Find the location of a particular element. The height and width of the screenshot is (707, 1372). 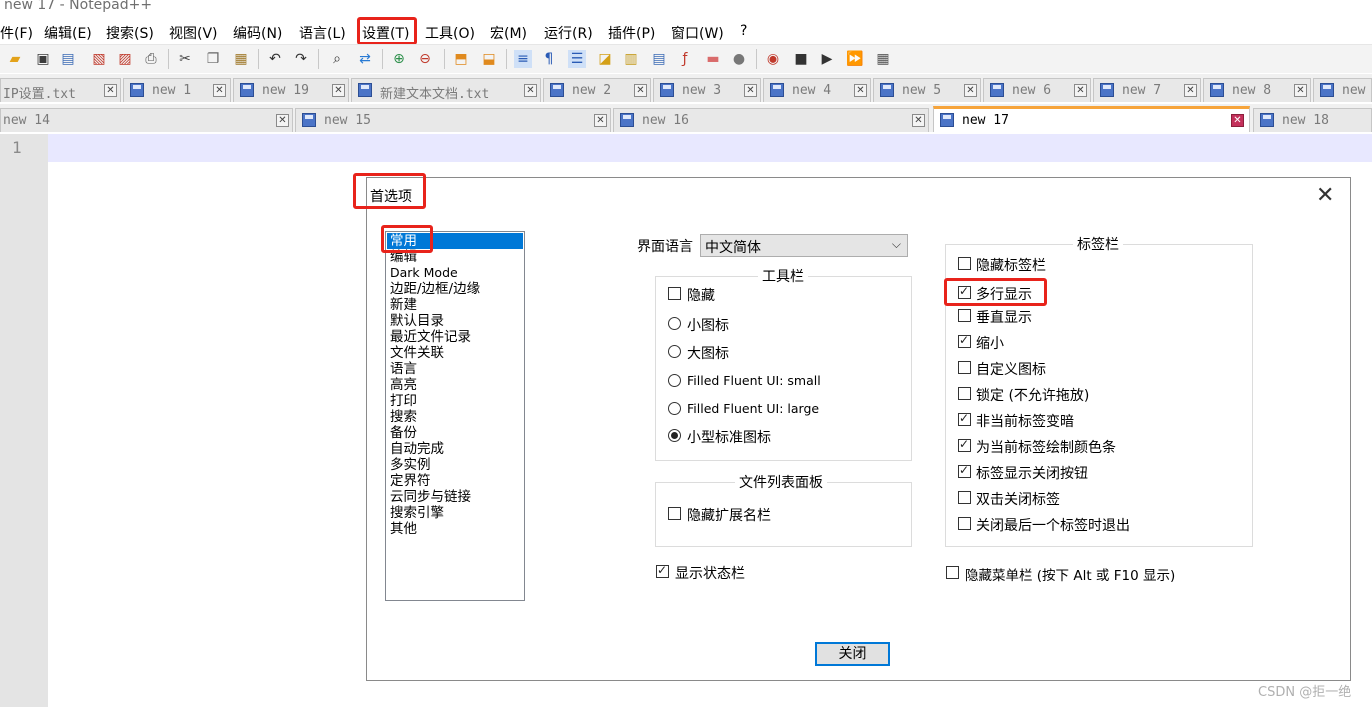

double-click-close-checkbox is located at coordinates (964, 497).